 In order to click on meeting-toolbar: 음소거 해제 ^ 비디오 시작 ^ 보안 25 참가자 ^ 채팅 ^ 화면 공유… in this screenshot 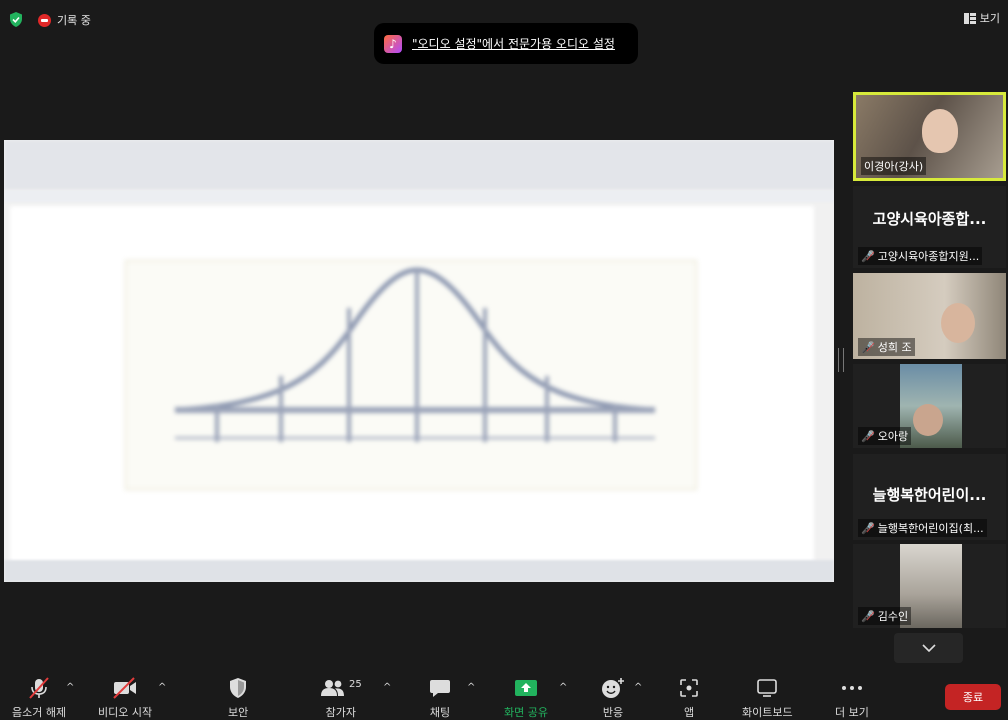, I will do `click(504, 697)`.